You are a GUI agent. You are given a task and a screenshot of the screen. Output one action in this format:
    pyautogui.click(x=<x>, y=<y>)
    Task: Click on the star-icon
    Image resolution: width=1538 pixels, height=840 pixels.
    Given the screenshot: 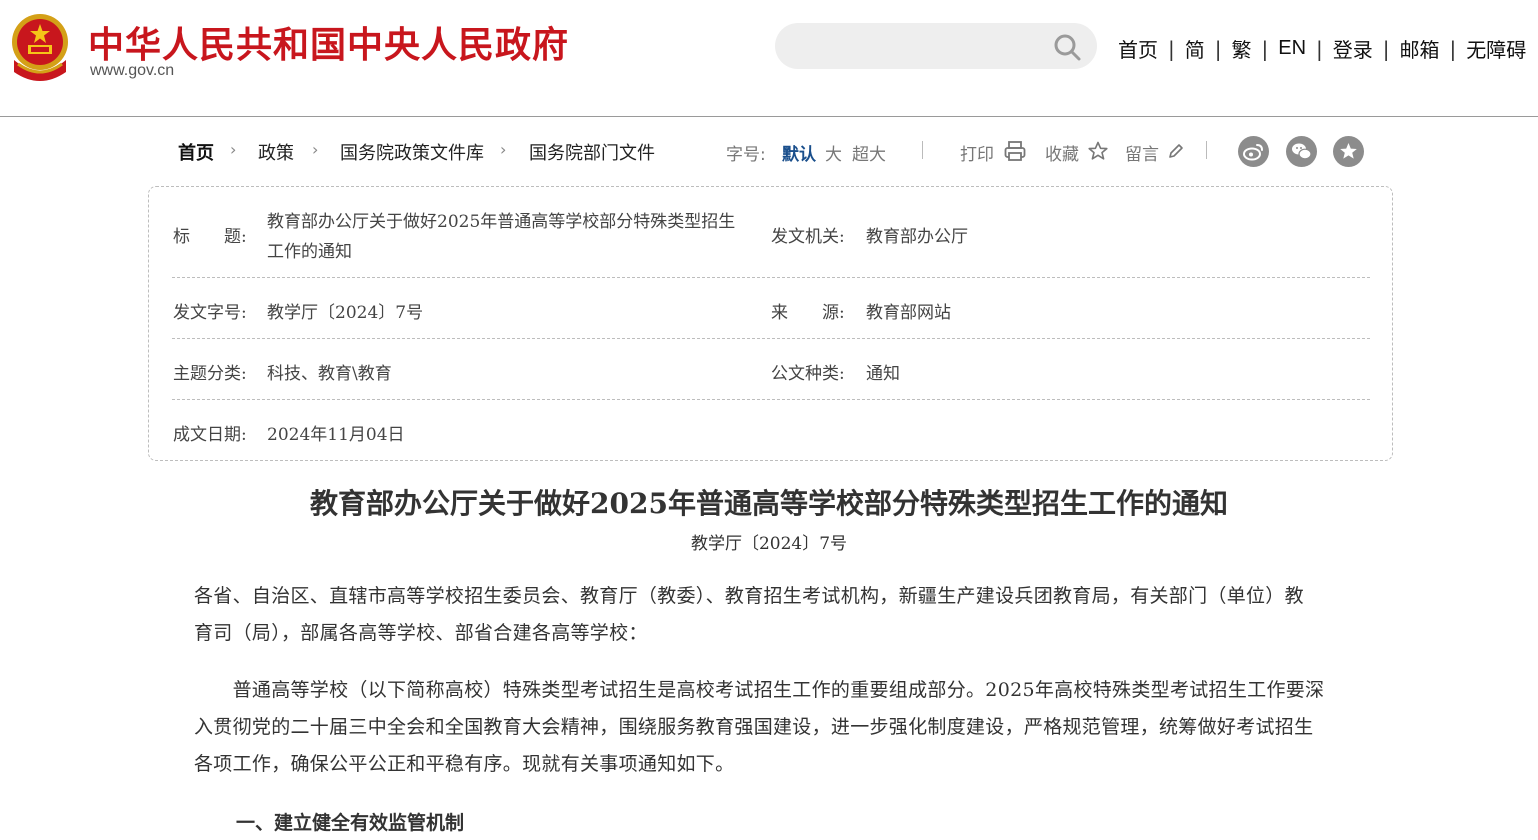 What is the action you would take?
    pyautogui.click(x=1098, y=153)
    